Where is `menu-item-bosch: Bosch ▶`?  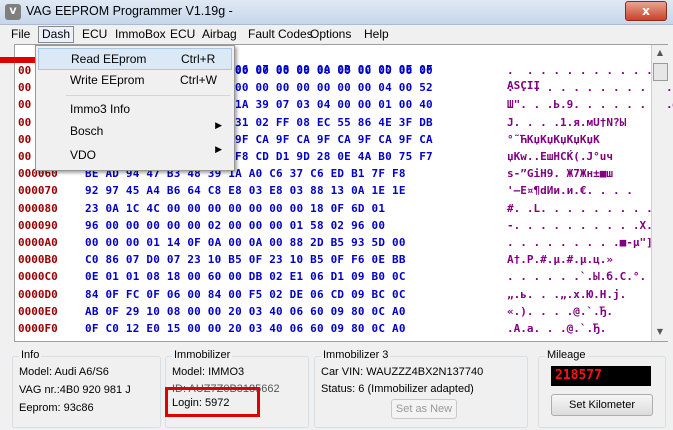
menu-item-bosch: Bosch ▶ is located at coordinates (135, 131).